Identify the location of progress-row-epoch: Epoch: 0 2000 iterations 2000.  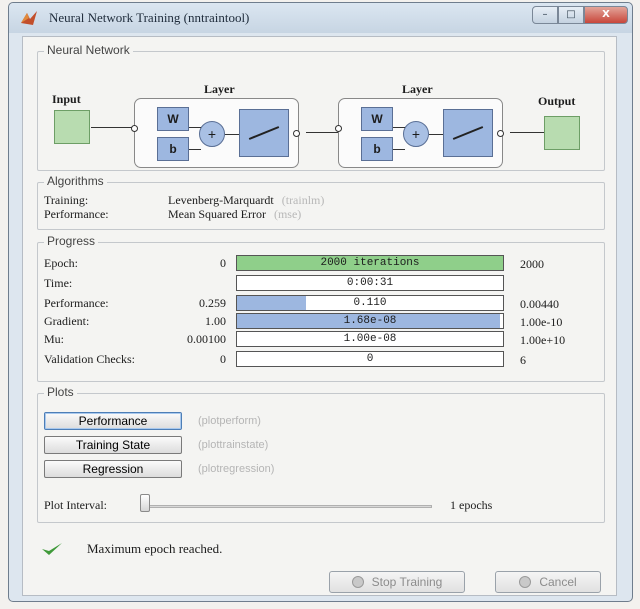
(322, 263).